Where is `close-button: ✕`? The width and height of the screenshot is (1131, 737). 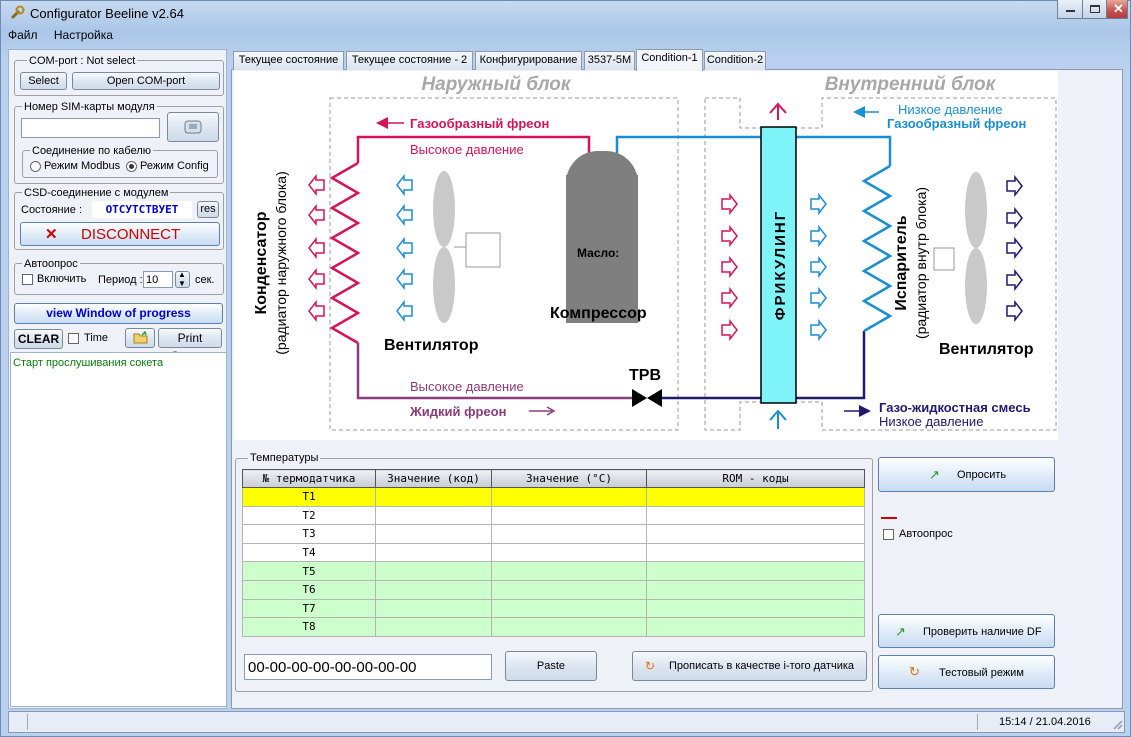
close-button: ✕ is located at coordinates (1117, 9).